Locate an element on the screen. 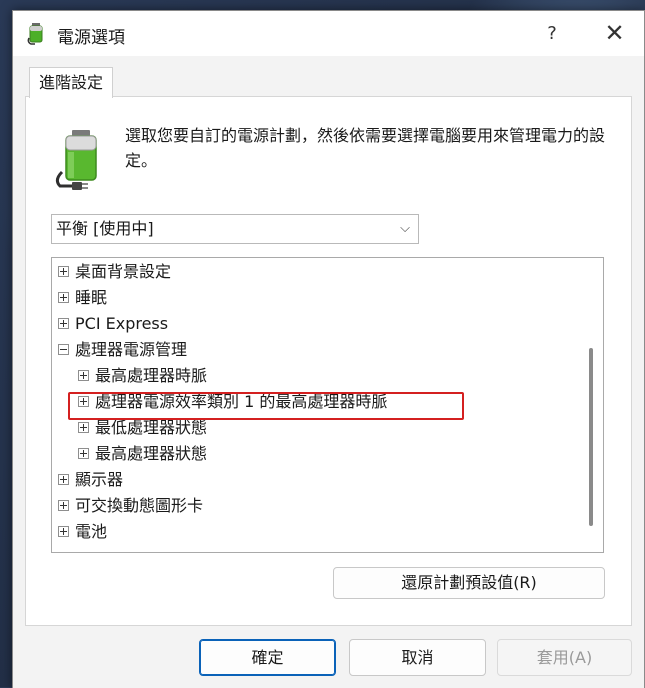 The height and width of the screenshot is (688, 645). tree-item-label: 處理器電源管理 is located at coordinates (131, 349).